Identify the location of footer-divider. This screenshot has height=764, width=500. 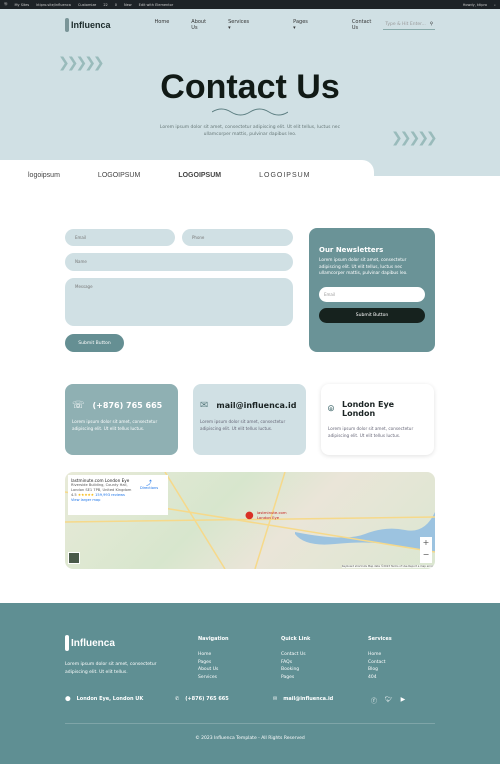
(250, 723).